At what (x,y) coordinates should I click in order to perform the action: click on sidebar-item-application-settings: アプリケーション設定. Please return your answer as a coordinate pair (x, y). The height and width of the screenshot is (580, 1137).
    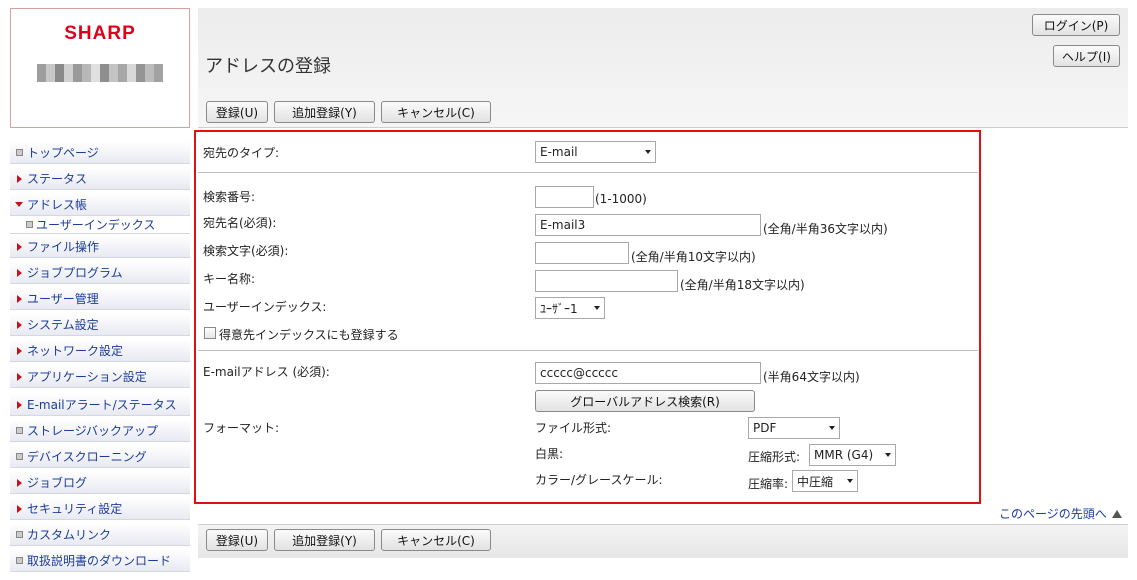
    Looking at the image, I should click on (100, 377).